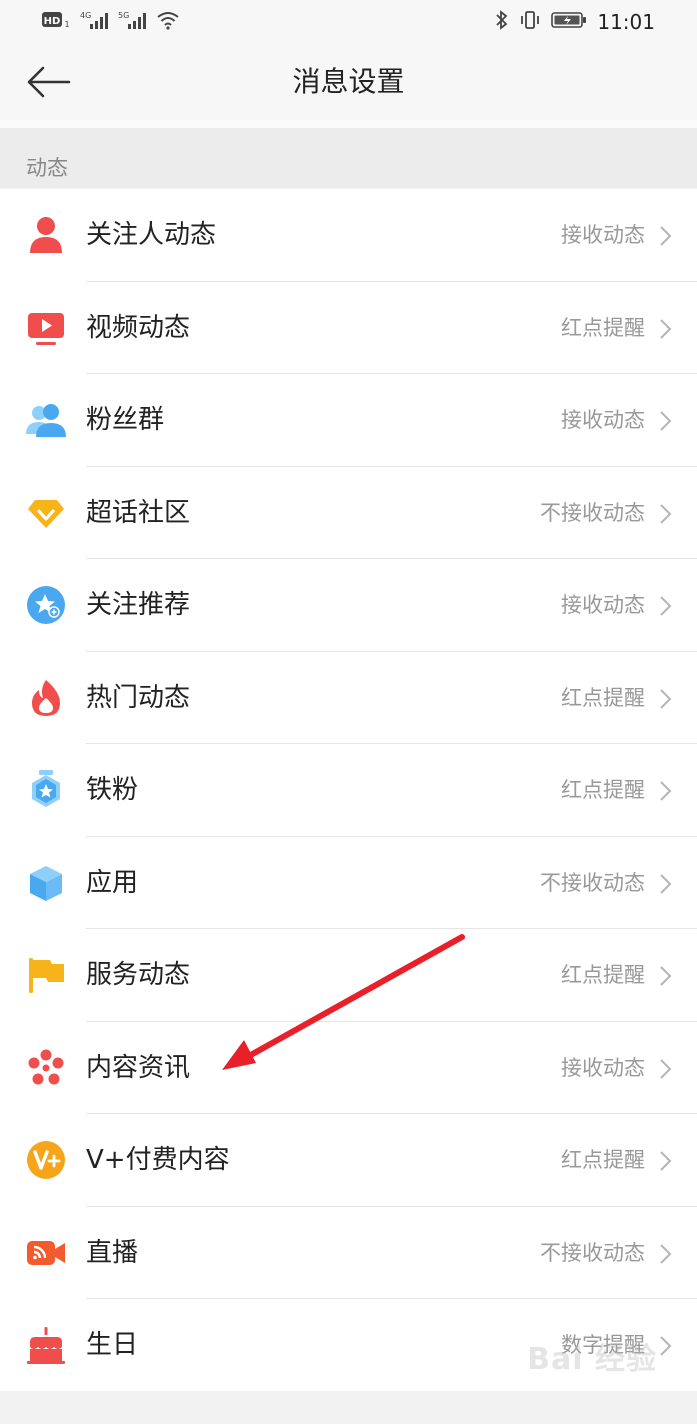  I want to click on video-icon, so click(46, 328).